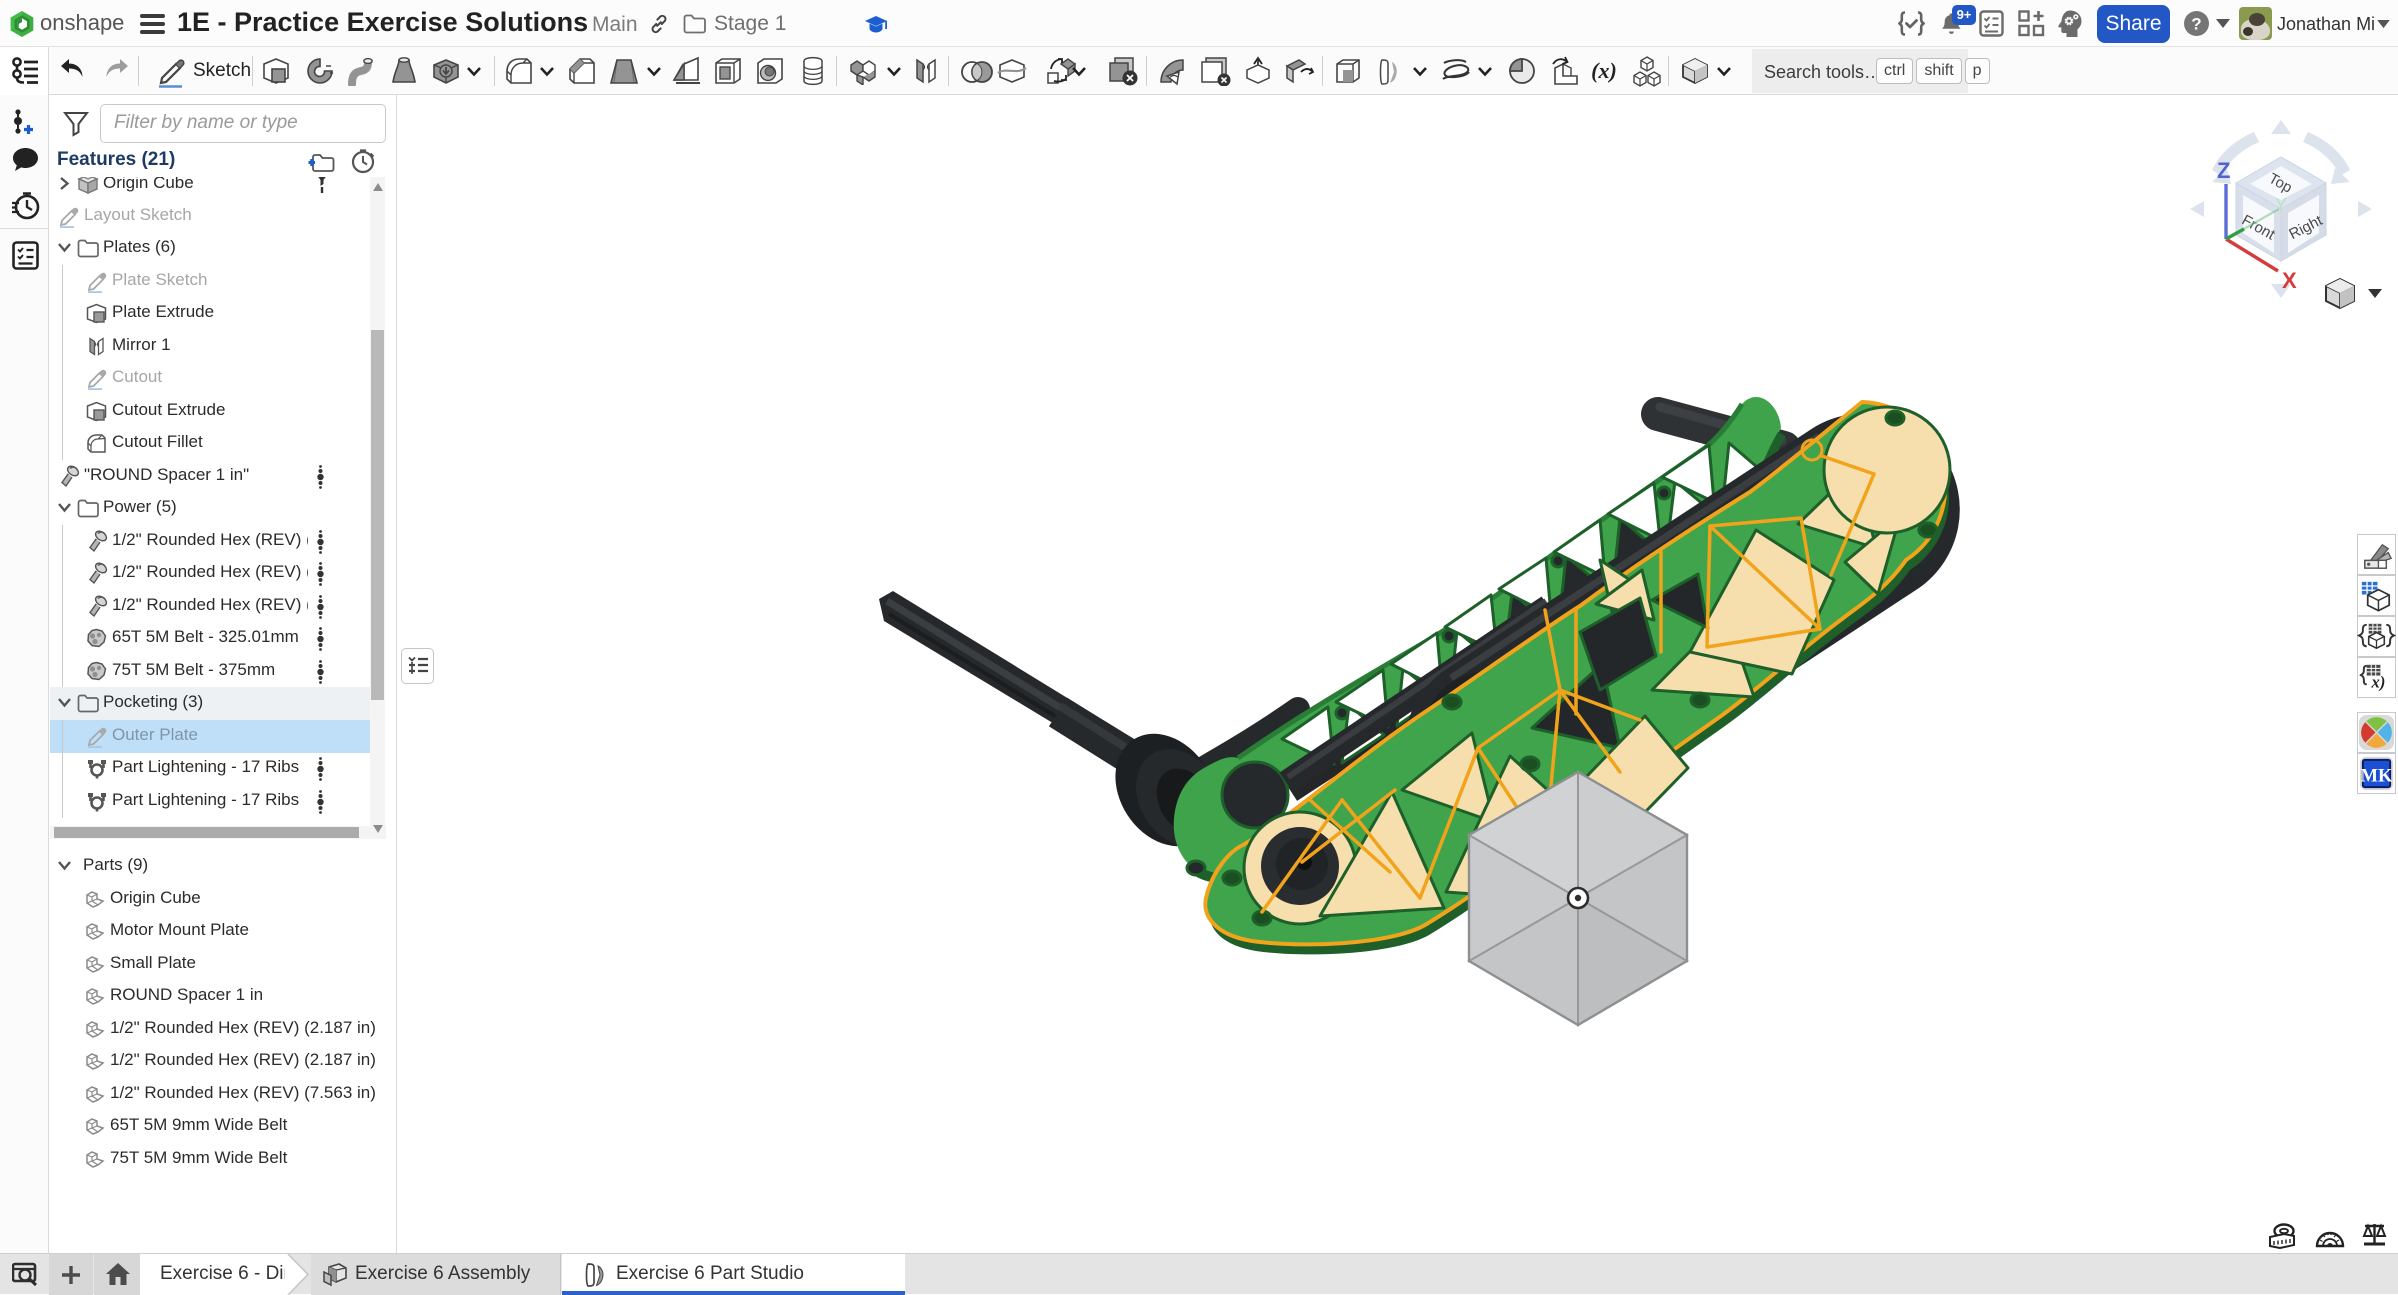 This screenshot has height=1295, width=2398. Describe the element at coordinates (1604, 71) in the screenshot. I see `svg-text: (x)` at that location.